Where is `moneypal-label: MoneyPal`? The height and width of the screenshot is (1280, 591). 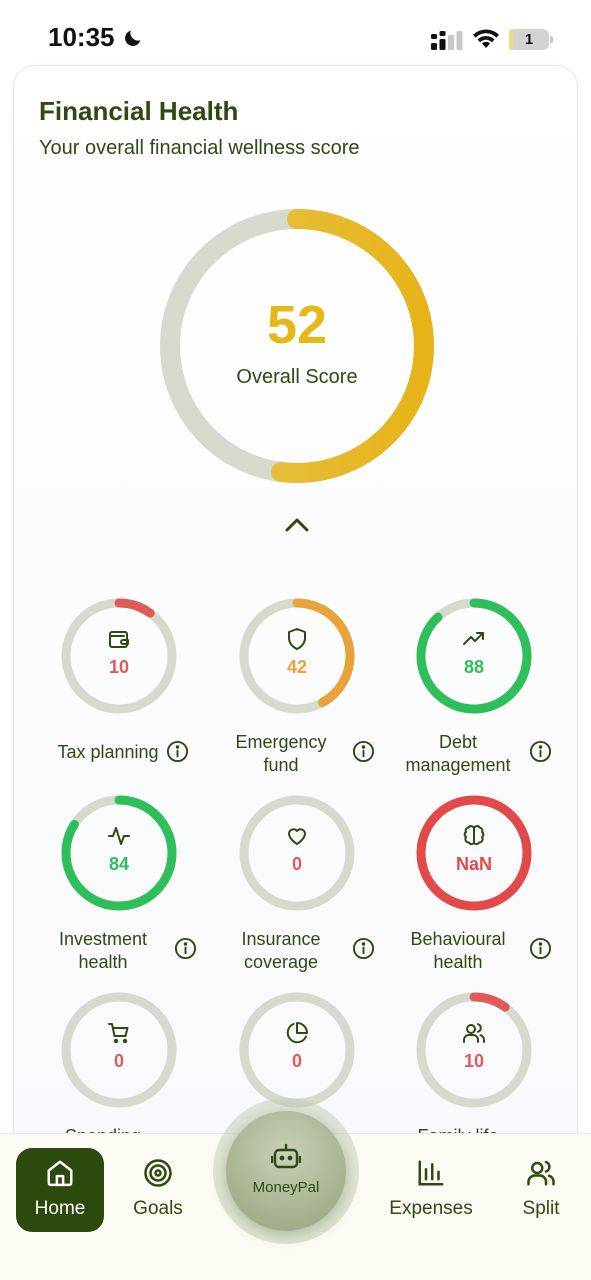
moneypal-label: MoneyPal is located at coordinates (286, 1187).